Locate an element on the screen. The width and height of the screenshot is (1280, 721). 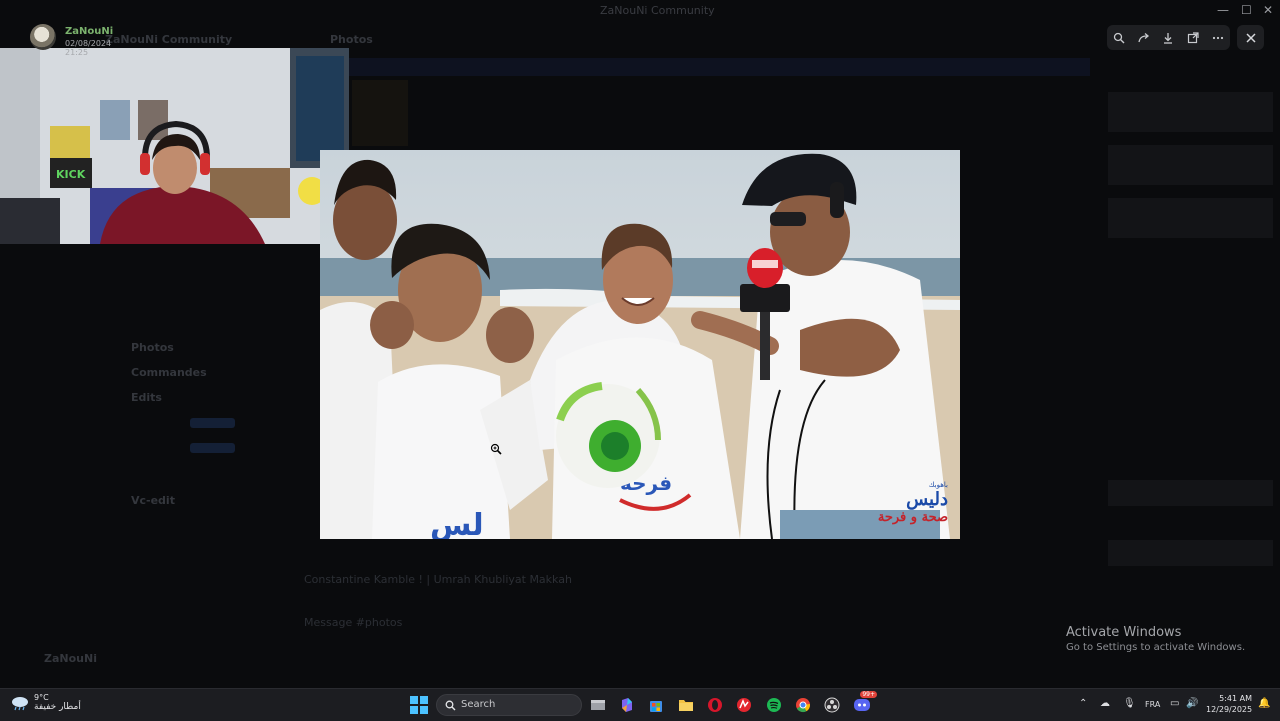
logo-slogan-text: صحة و فرحة is located at coordinates (912, 517).